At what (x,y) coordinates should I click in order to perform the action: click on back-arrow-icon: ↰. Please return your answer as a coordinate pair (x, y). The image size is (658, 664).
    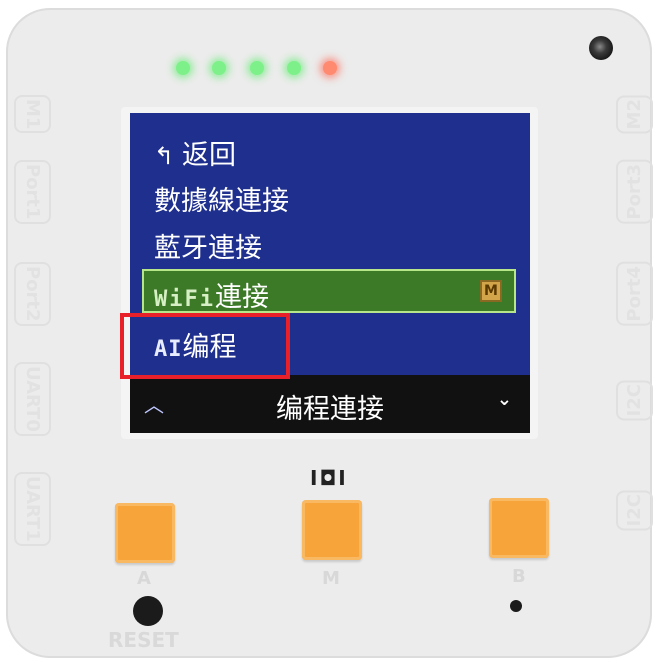
    Looking at the image, I should click on (164, 156).